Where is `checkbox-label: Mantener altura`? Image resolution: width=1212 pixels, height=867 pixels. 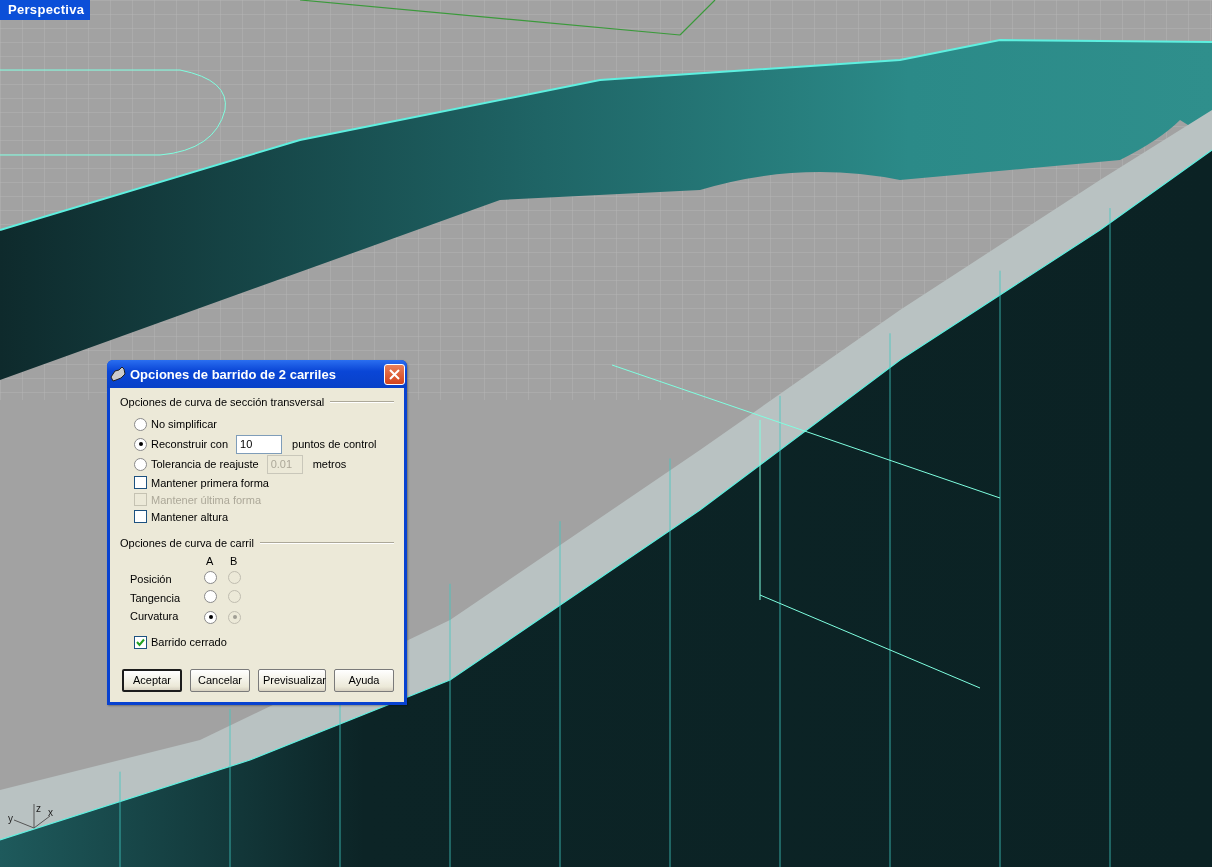 checkbox-label: Mantener altura is located at coordinates (190, 516).